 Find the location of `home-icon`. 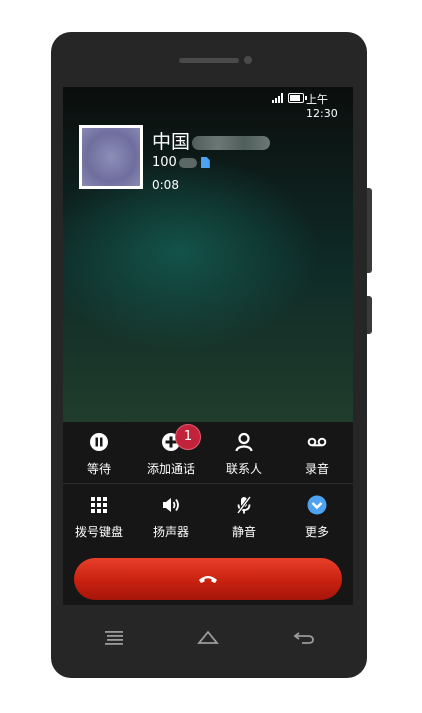

home-icon is located at coordinates (208, 637).